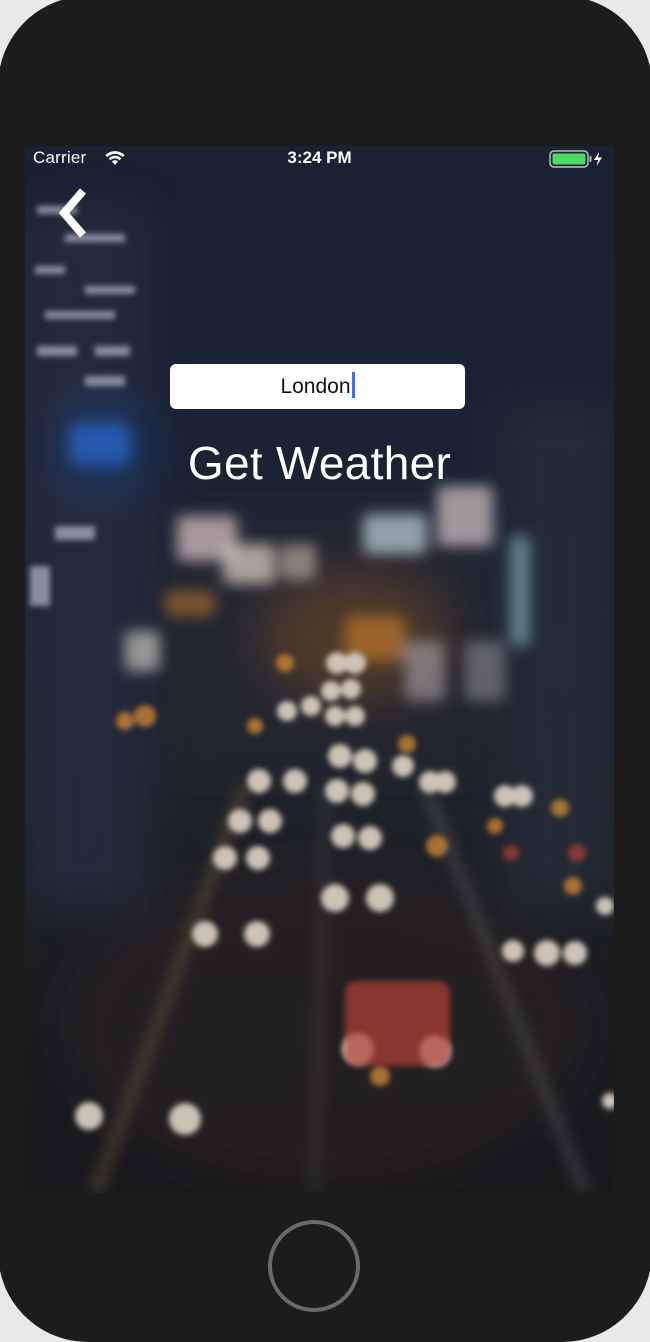 The image size is (650, 1342). I want to click on status-bar: Carrier 3:24 PM, so click(319, 158).